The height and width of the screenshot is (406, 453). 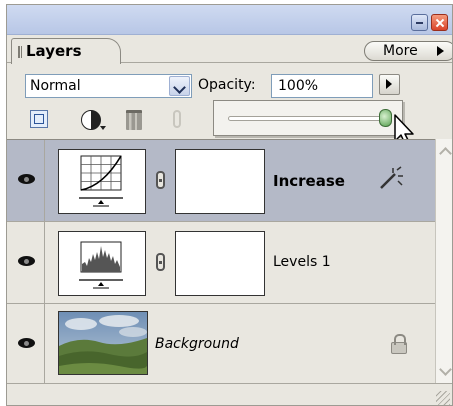 What do you see at coordinates (440, 51) in the screenshot?
I see `triangle-right-icon` at bounding box center [440, 51].